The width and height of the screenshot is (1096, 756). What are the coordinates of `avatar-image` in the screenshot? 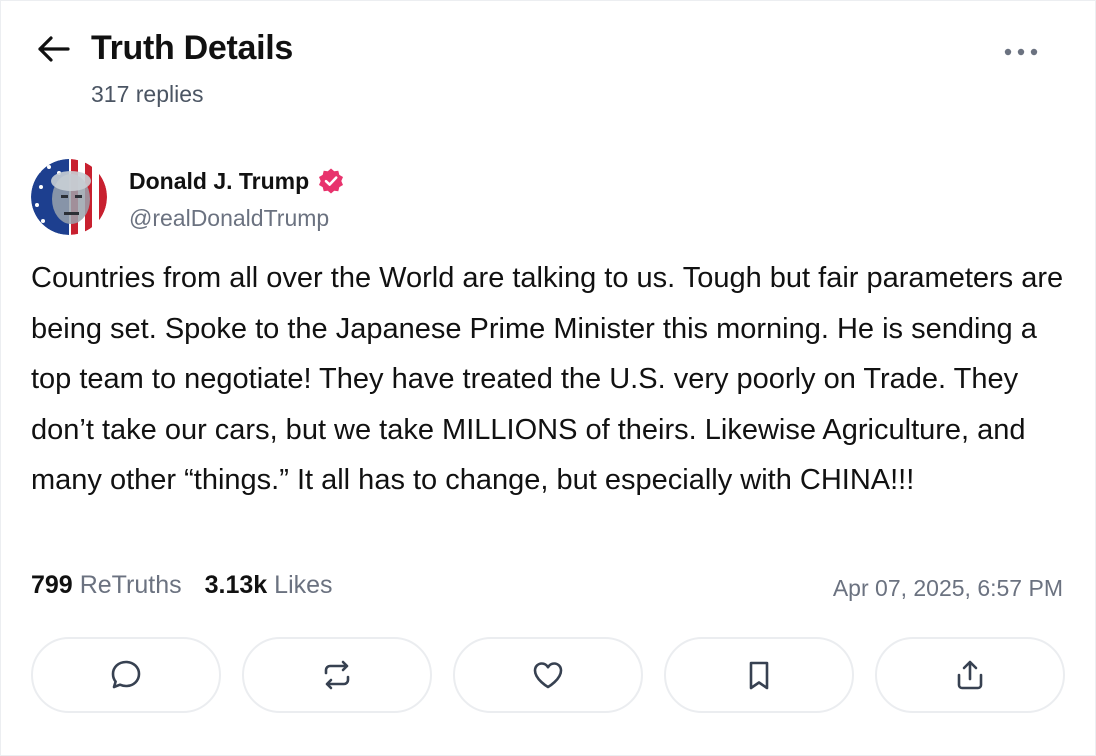 It's located at (69, 197).